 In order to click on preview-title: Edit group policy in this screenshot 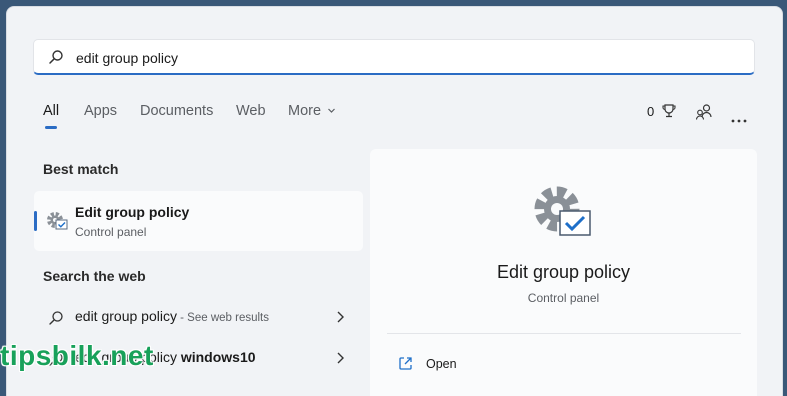, I will do `click(563, 272)`.